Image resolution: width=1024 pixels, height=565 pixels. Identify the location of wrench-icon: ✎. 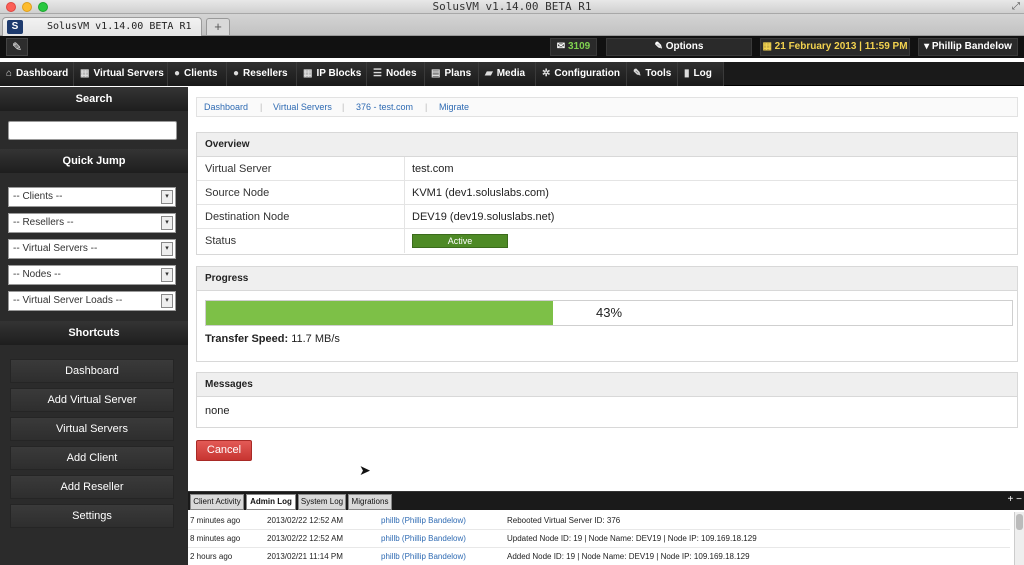
(637, 73).